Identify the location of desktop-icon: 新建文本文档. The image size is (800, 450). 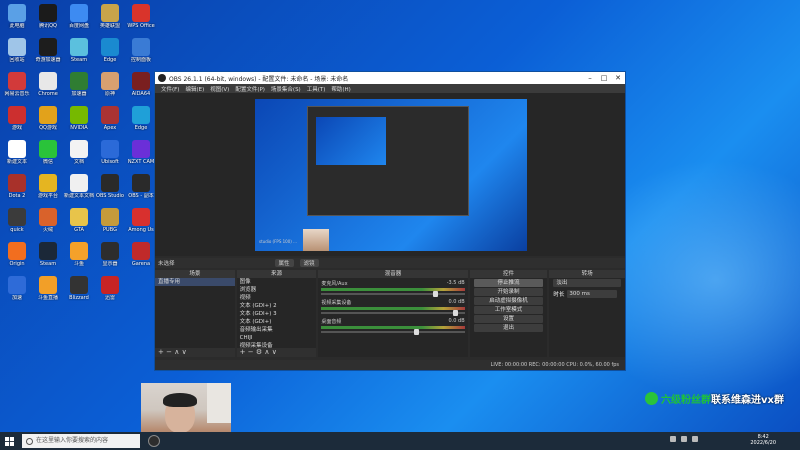
(79, 186).